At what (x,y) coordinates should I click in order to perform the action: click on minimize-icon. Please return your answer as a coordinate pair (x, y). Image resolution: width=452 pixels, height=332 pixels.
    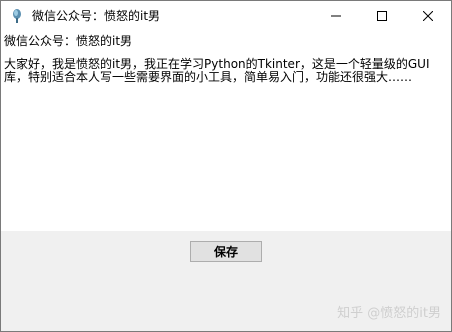
    Looking at the image, I should click on (336, 16).